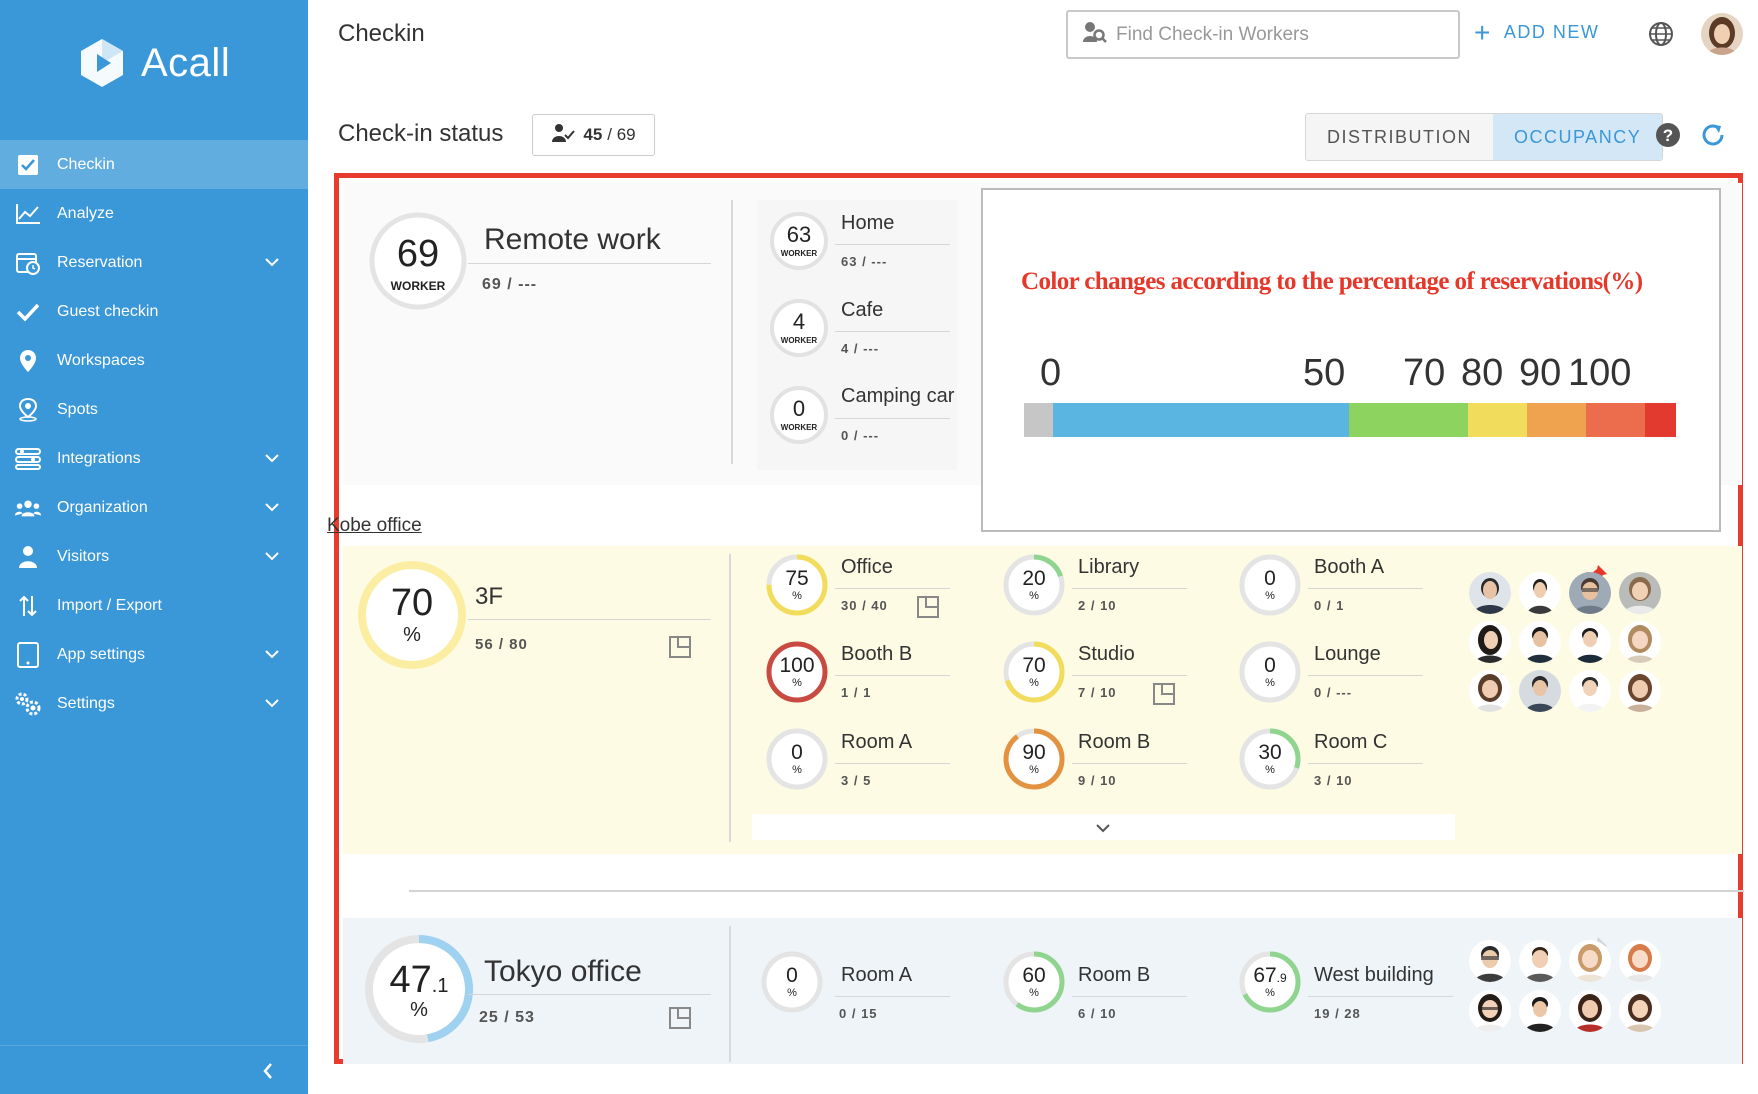 The height and width of the screenshot is (1094, 1758). I want to click on remote-work-unit: WORKER, so click(418, 286).